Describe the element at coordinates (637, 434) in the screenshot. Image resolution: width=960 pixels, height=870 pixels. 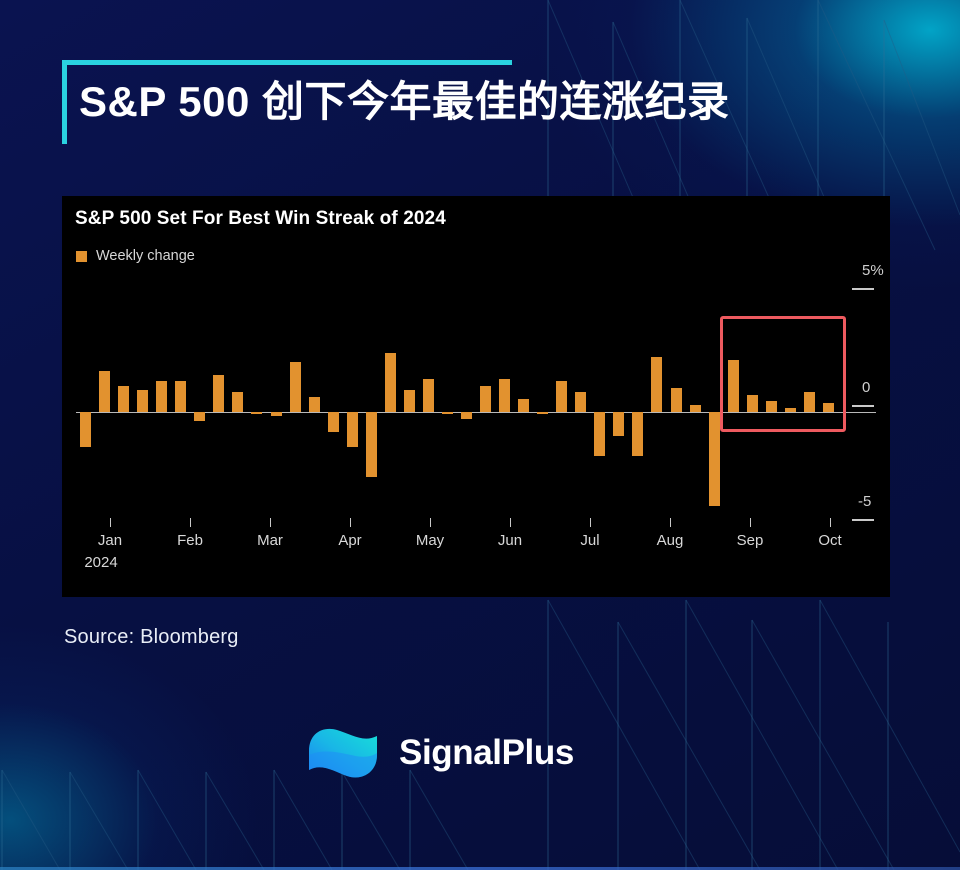
I see `bar-W30` at that location.